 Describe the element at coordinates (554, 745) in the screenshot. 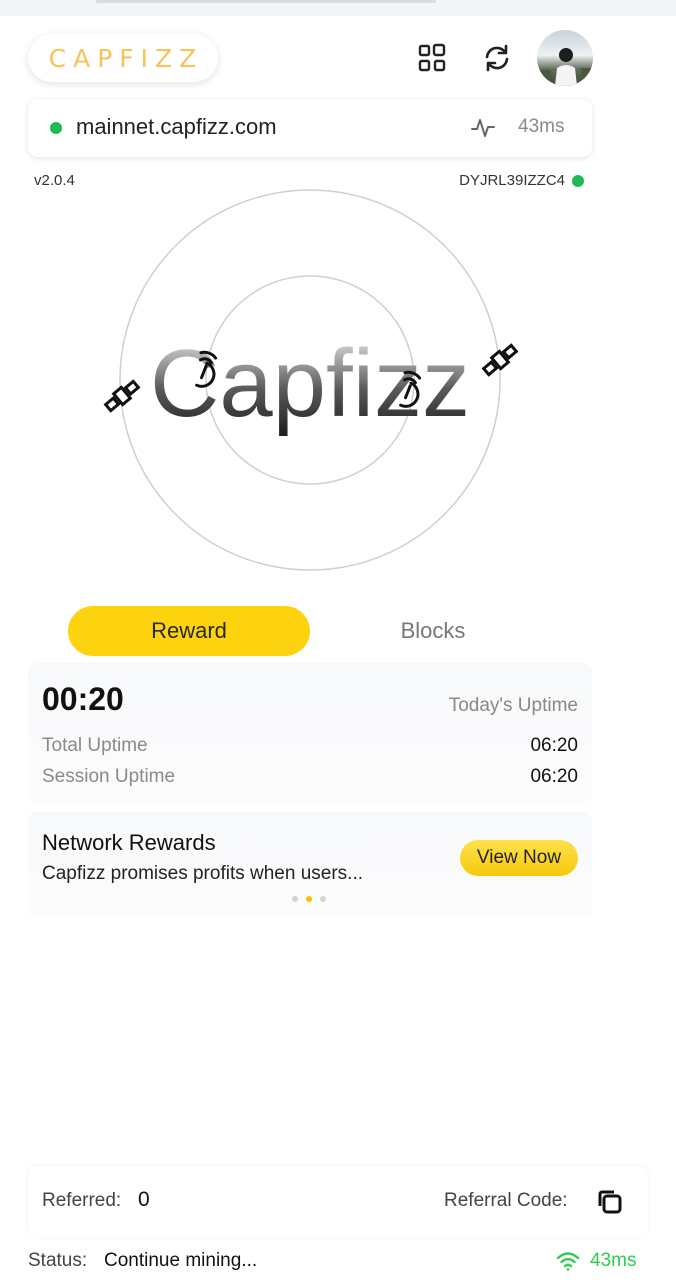

I see `total-uptime-value: 06:20` at that location.